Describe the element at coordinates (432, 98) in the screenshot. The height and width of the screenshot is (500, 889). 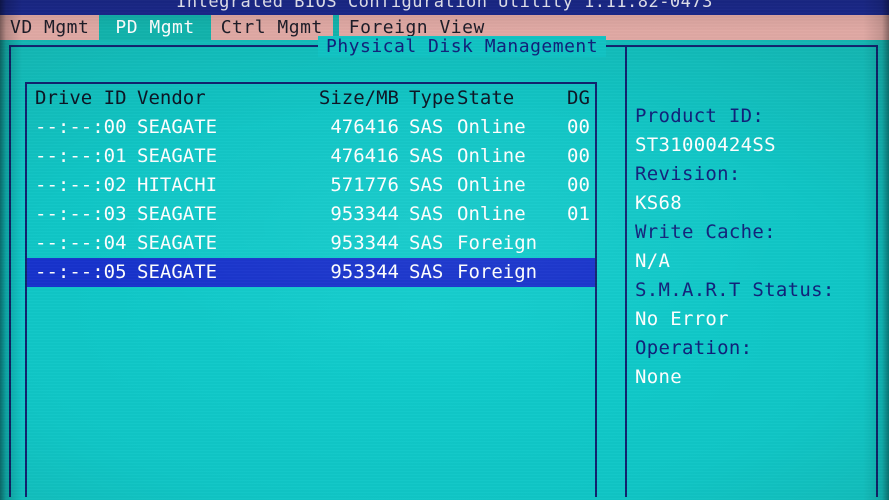
I see `column-header-type: Type` at that location.